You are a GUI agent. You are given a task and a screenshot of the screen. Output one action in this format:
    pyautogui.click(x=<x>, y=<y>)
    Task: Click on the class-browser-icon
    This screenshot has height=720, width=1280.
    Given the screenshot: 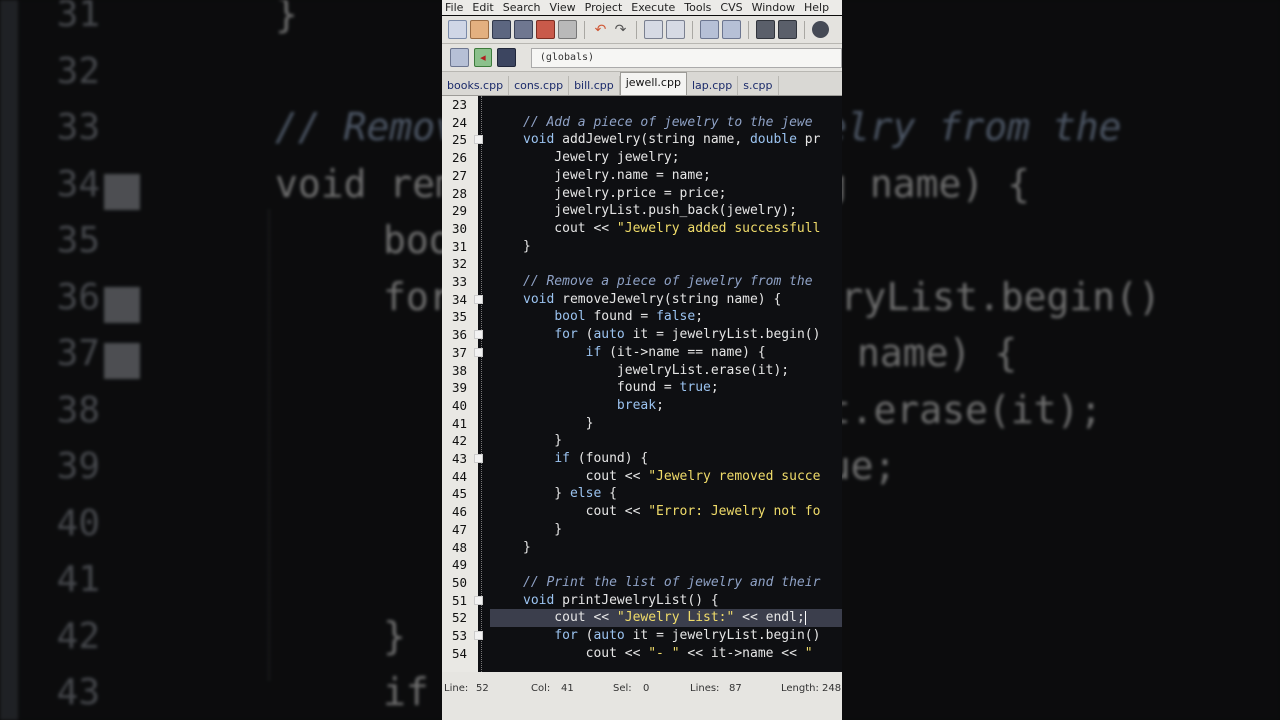 What is the action you would take?
    pyautogui.click(x=459, y=57)
    